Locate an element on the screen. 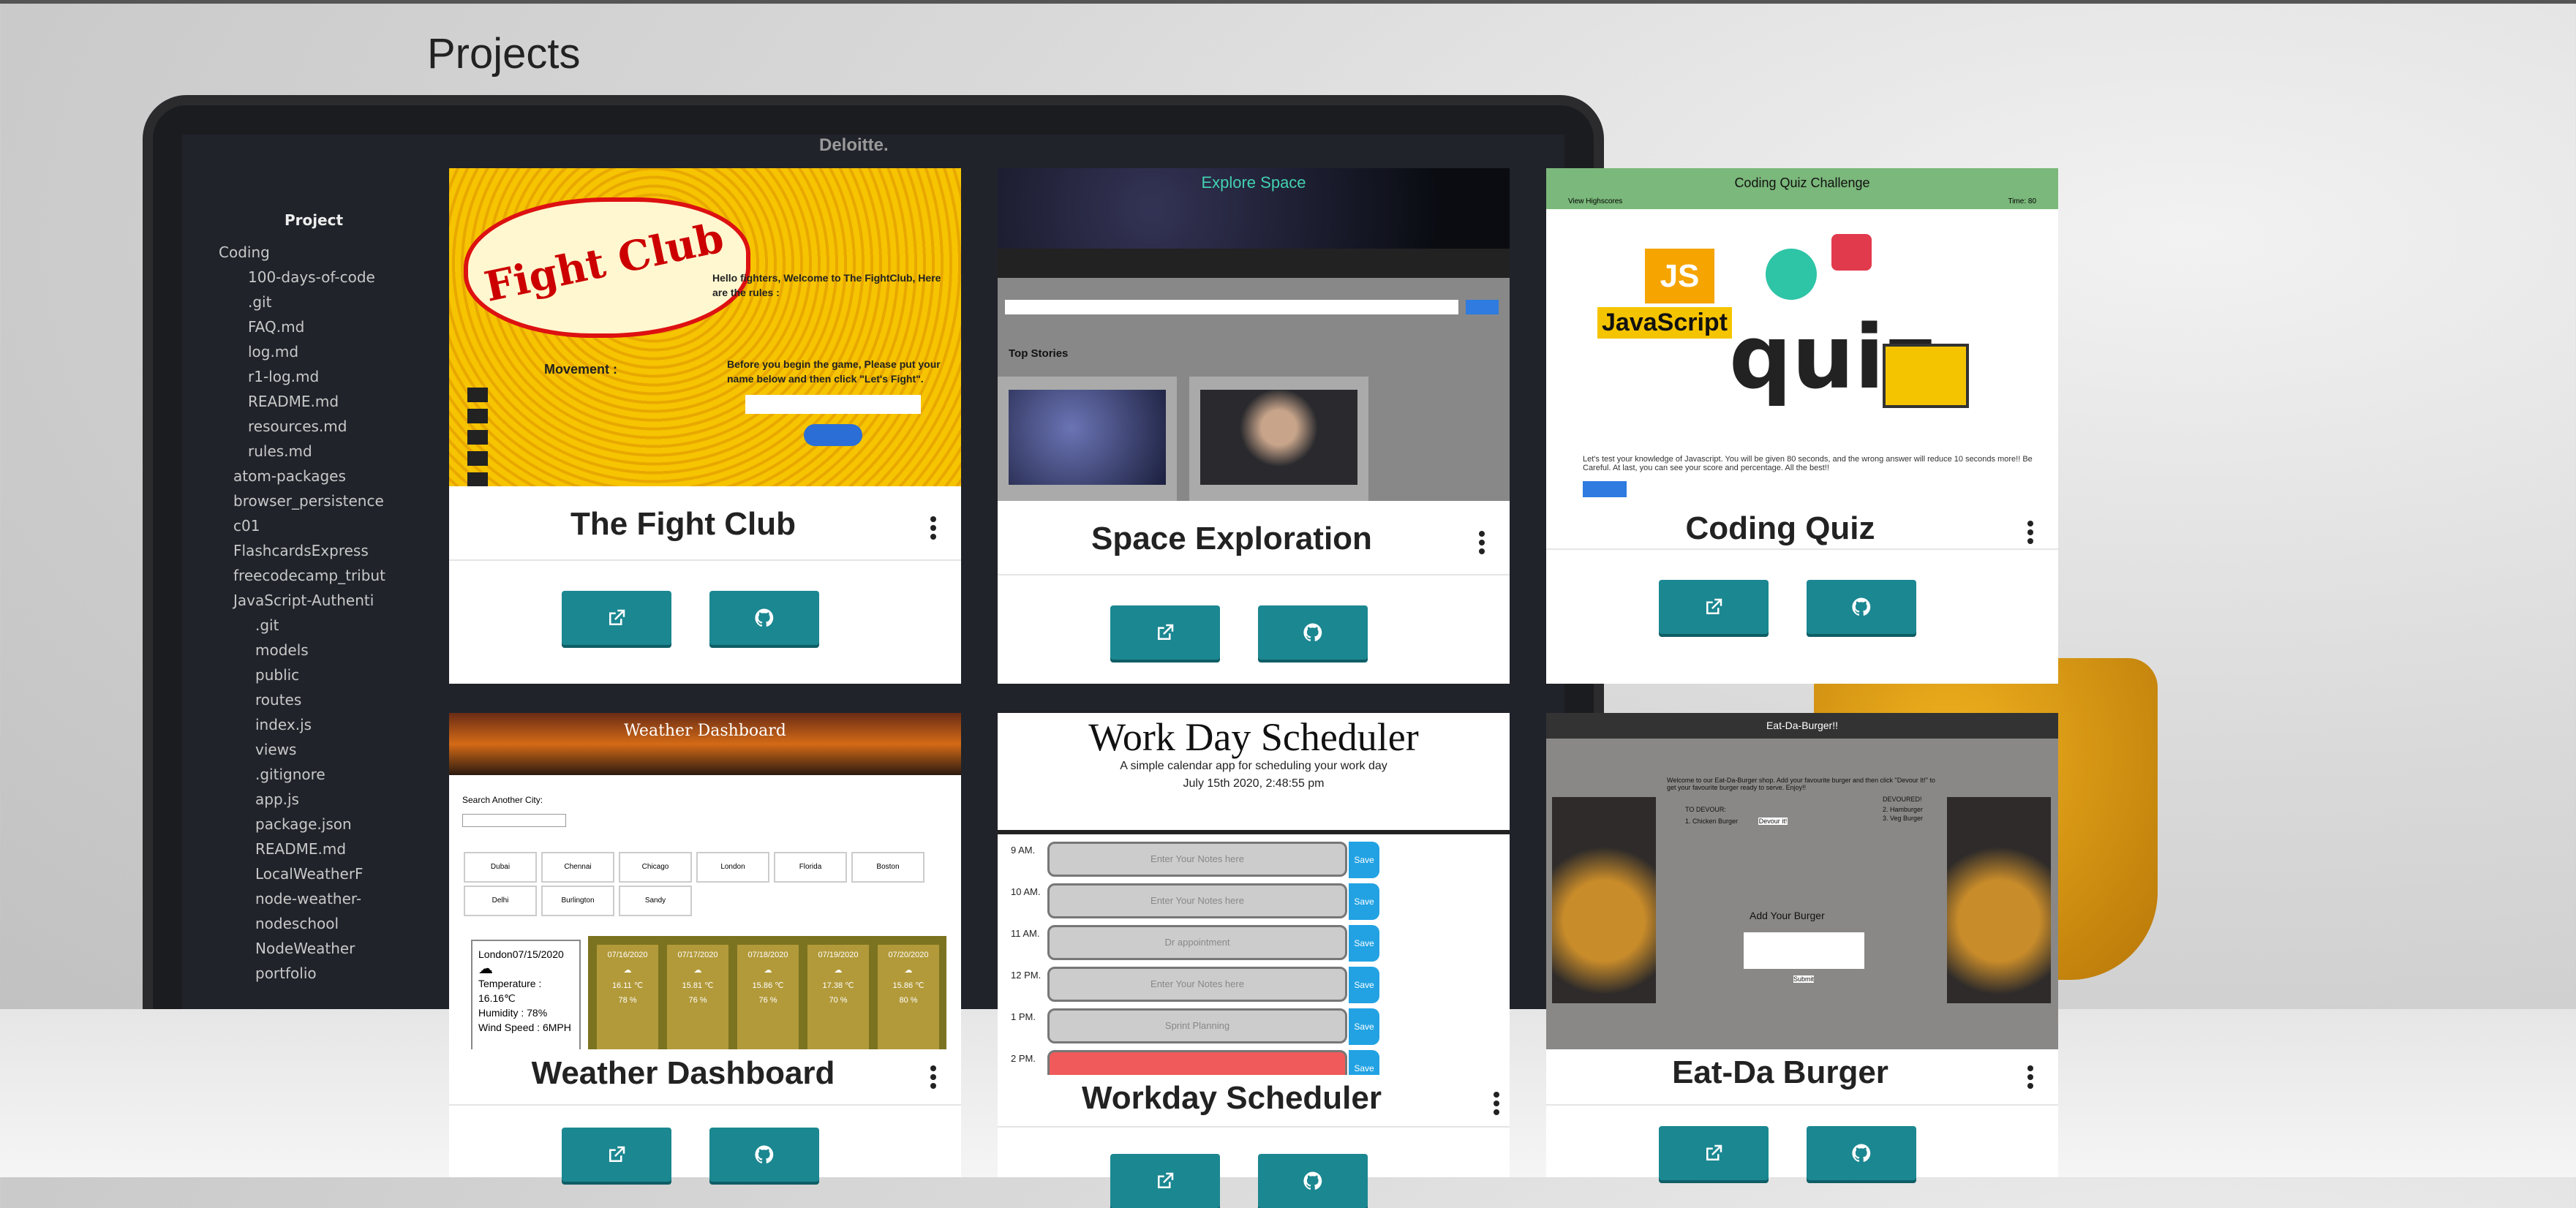 The image size is (2576, 1208). scheduler-hour: 12 PM. is located at coordinates (1026, 975).